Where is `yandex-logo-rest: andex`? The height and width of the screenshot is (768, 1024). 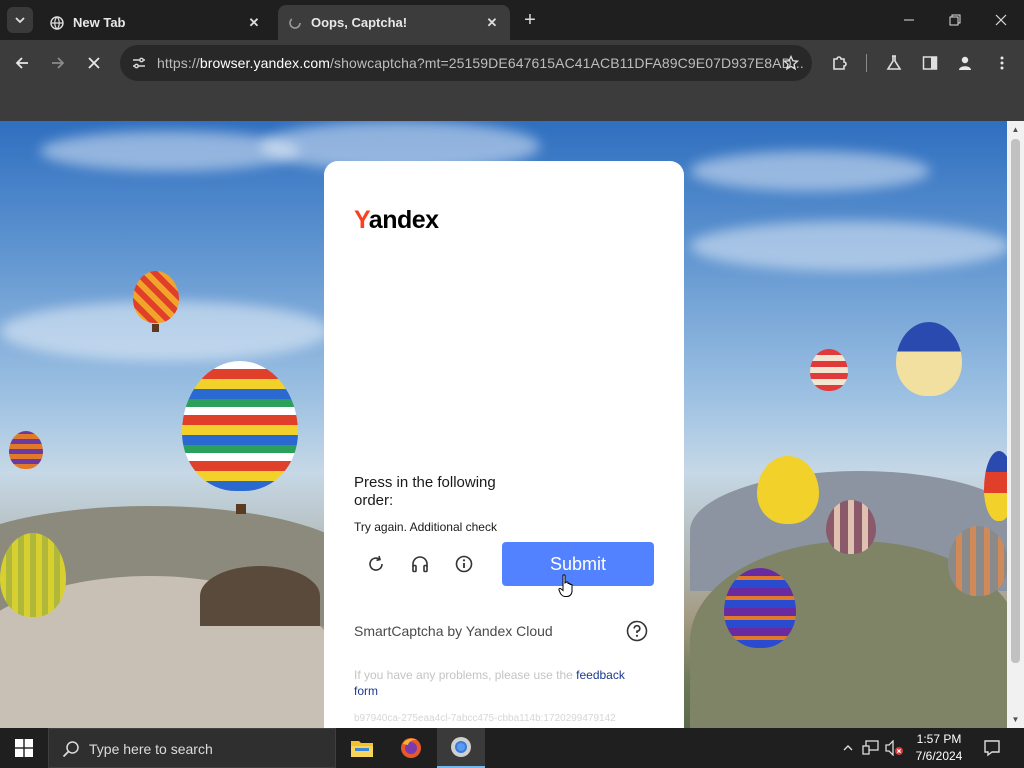
yandex-logo-rest: andex is located at coordinates (403, 220).